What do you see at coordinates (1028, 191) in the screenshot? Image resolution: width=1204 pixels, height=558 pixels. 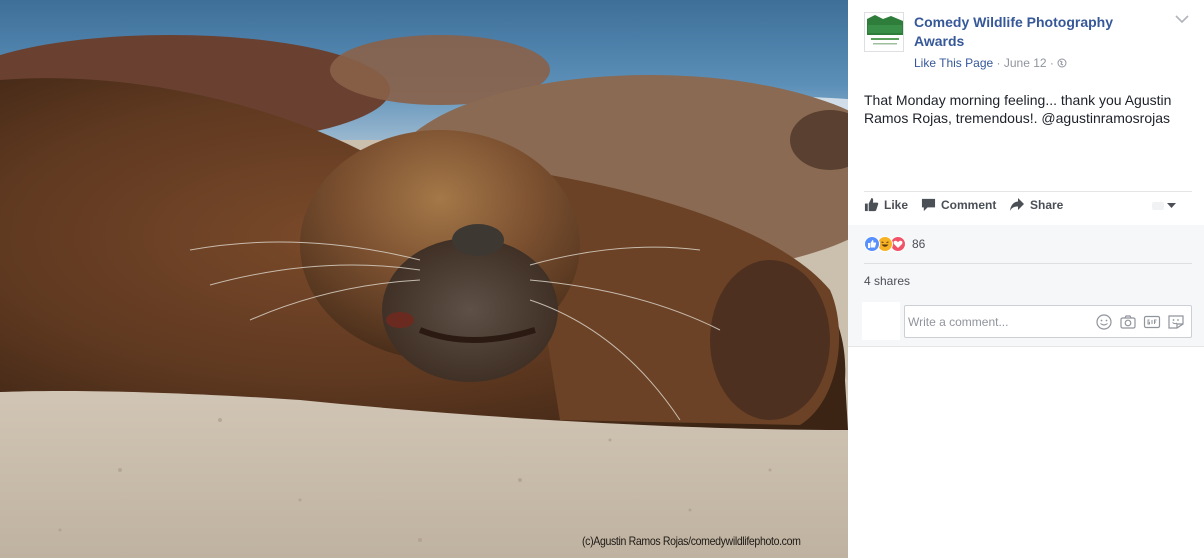 I see `divider` at bounding box center [1028, 191].